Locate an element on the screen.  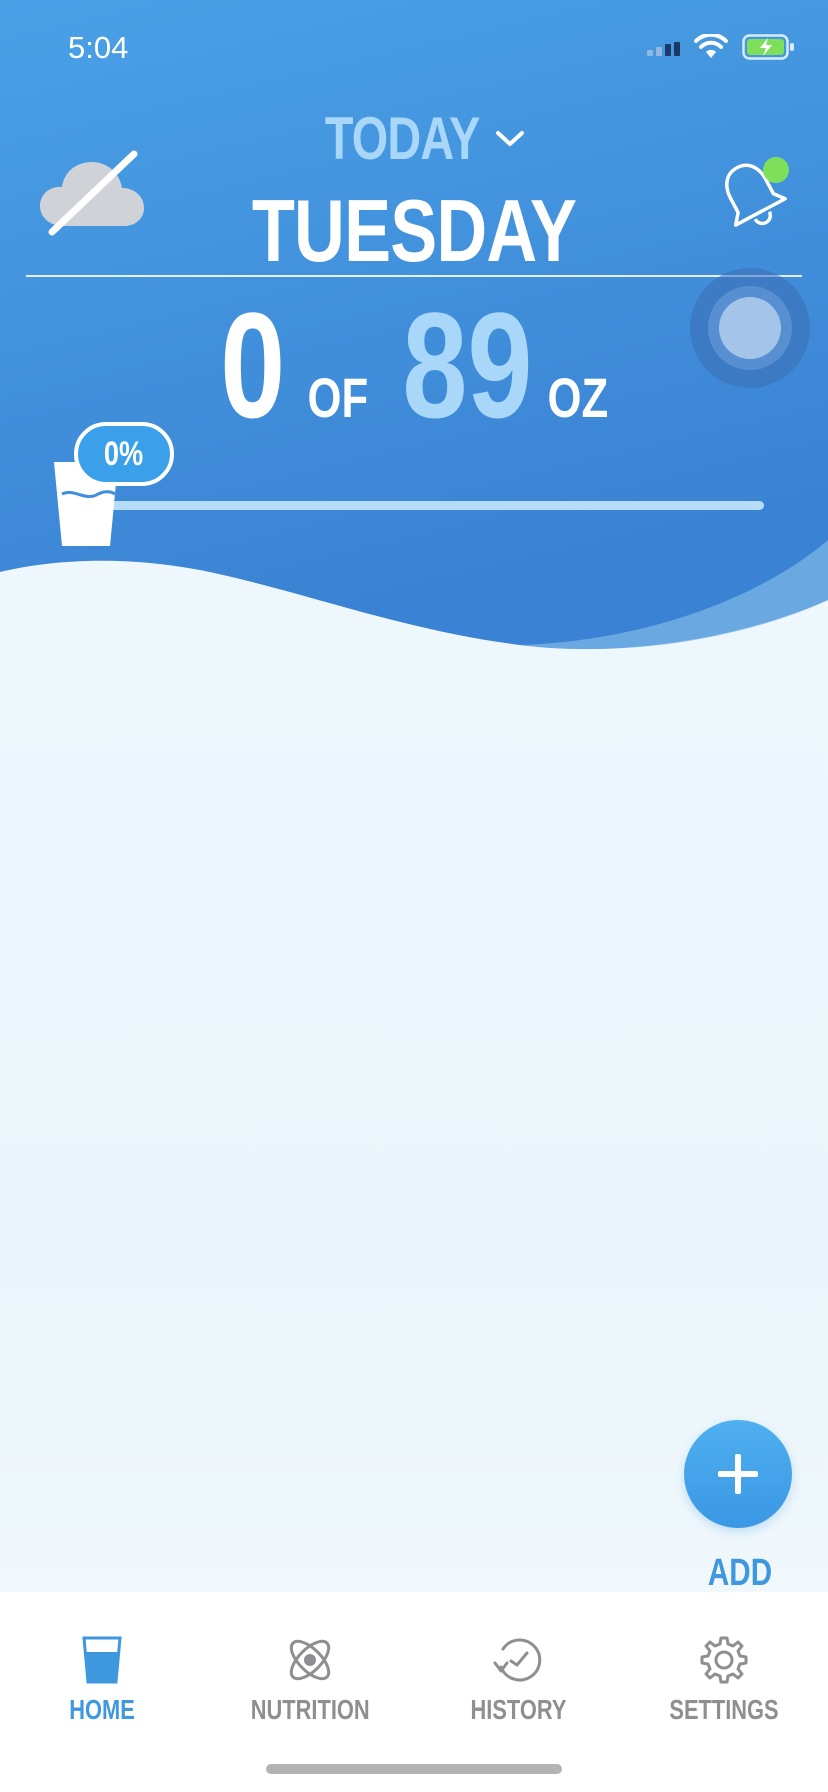
intake-unit: OZ is located at coordinates (578, 397).